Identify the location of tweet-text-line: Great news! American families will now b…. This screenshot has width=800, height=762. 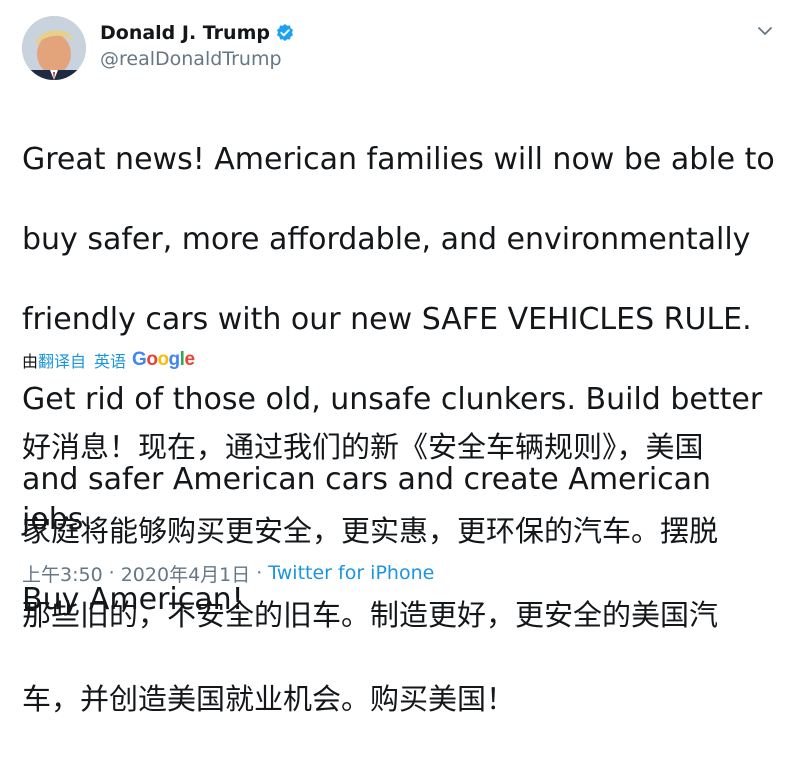
(398, 159).